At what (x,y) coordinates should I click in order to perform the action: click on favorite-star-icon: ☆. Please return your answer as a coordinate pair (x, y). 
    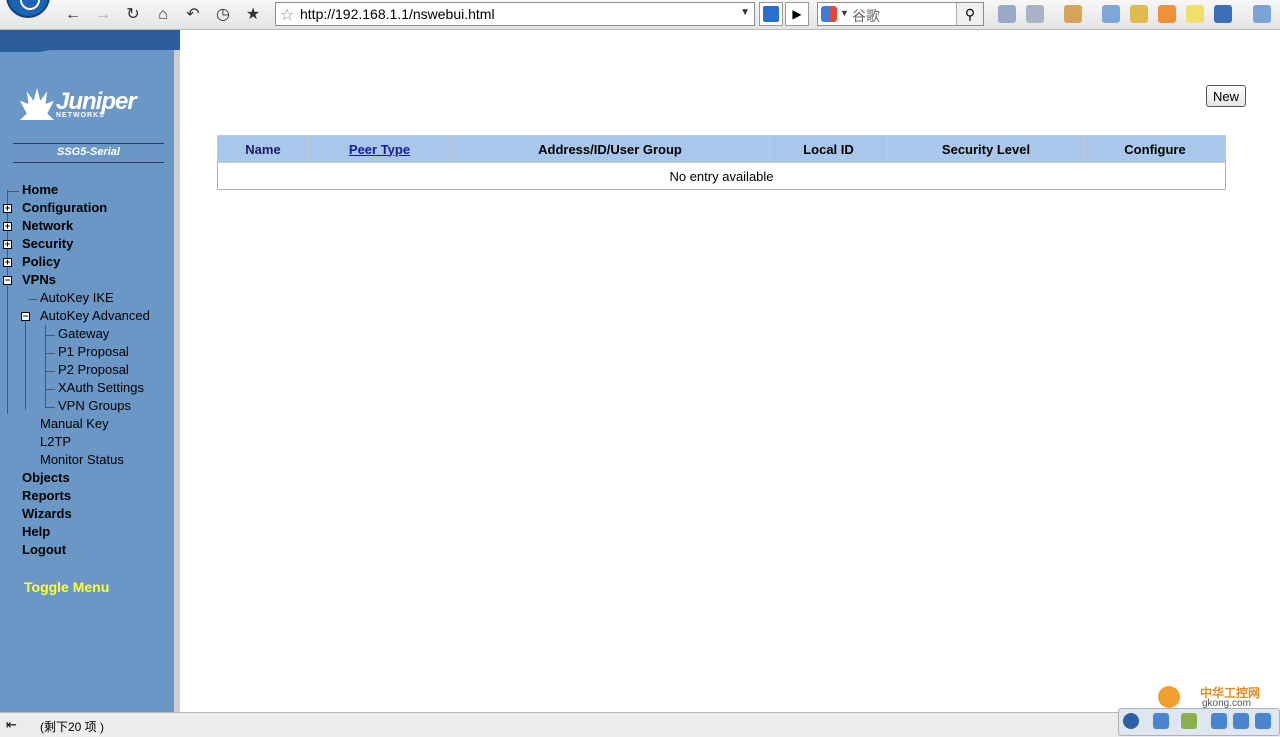
    Looking at the image, I should click on (287, 15).